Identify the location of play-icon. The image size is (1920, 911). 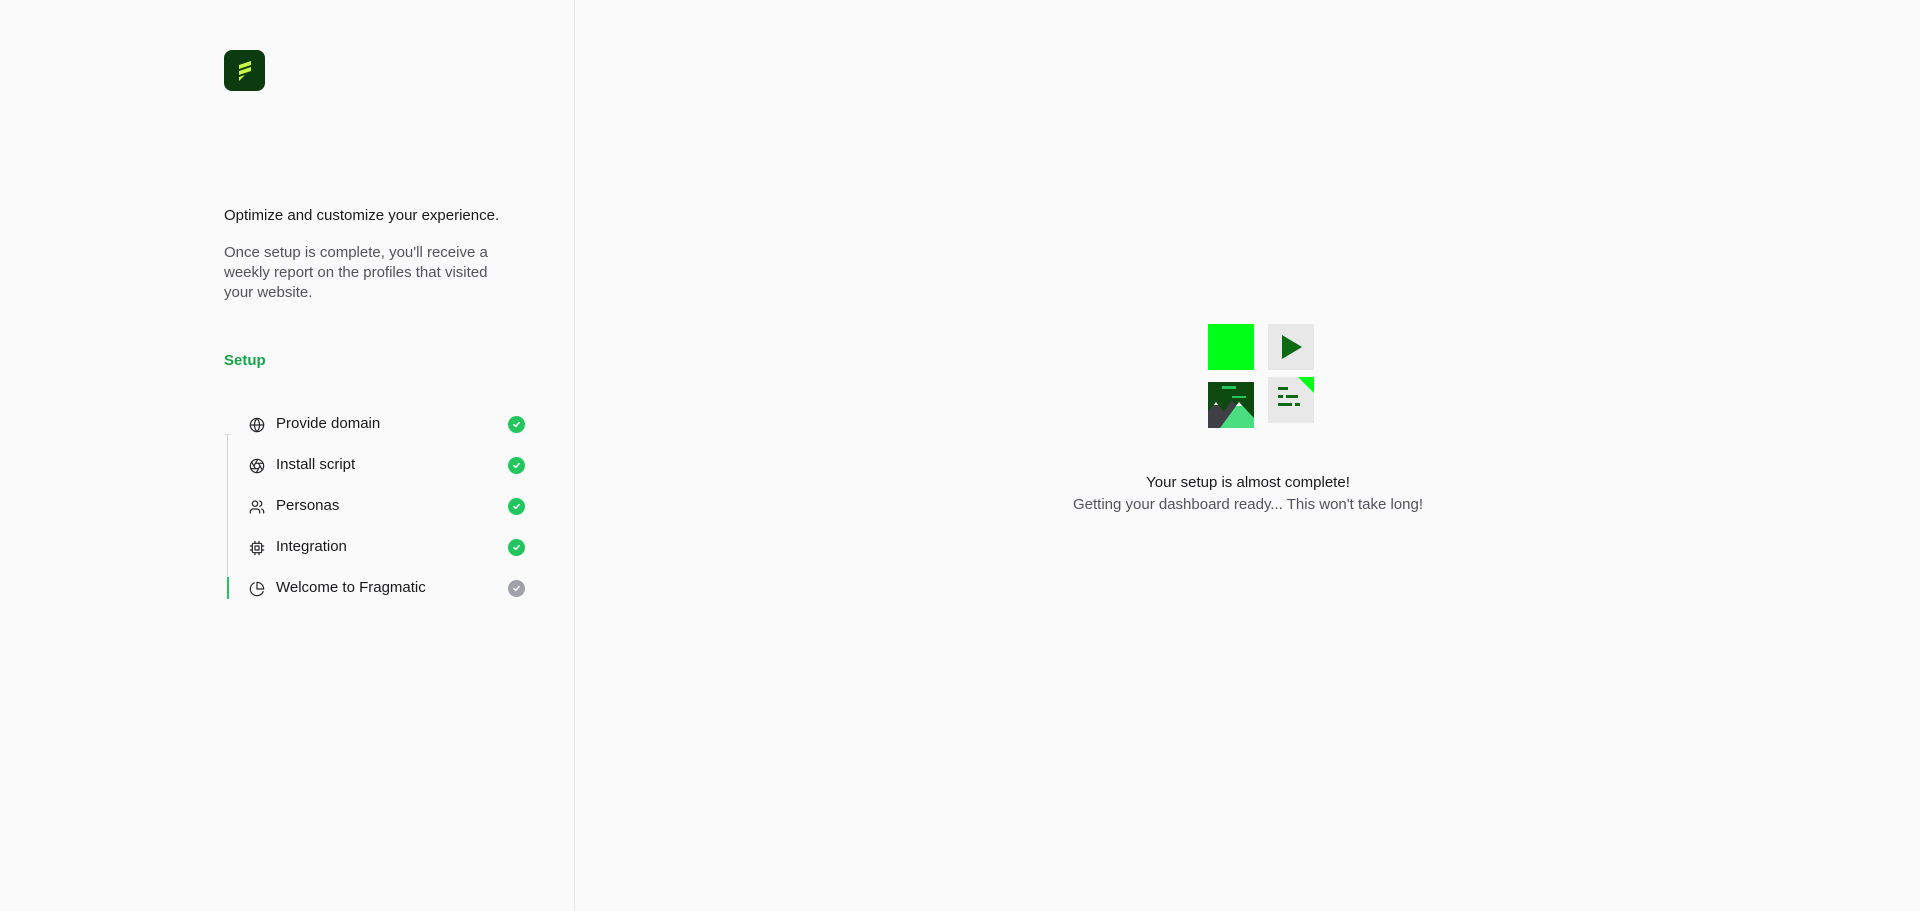
(1291, 347).